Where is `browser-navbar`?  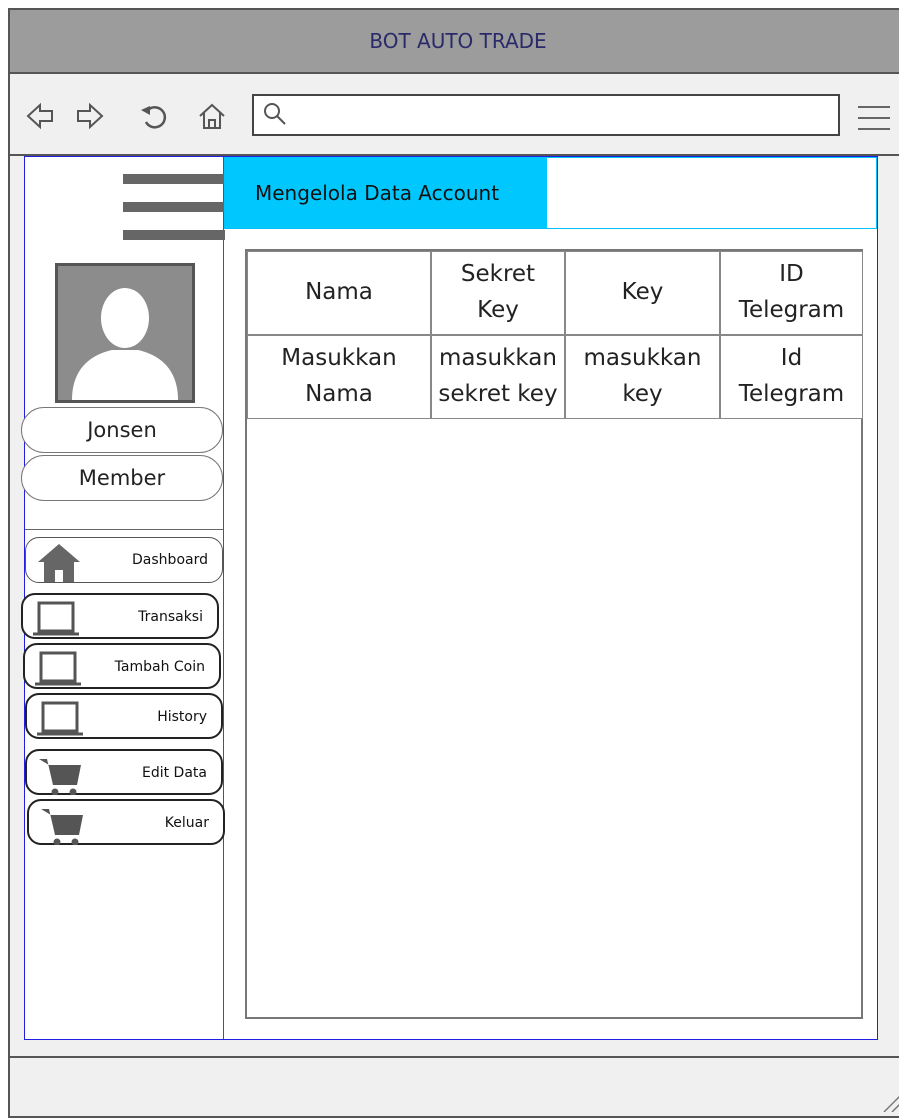
browser-navbar is located at coordinates (454, 115).